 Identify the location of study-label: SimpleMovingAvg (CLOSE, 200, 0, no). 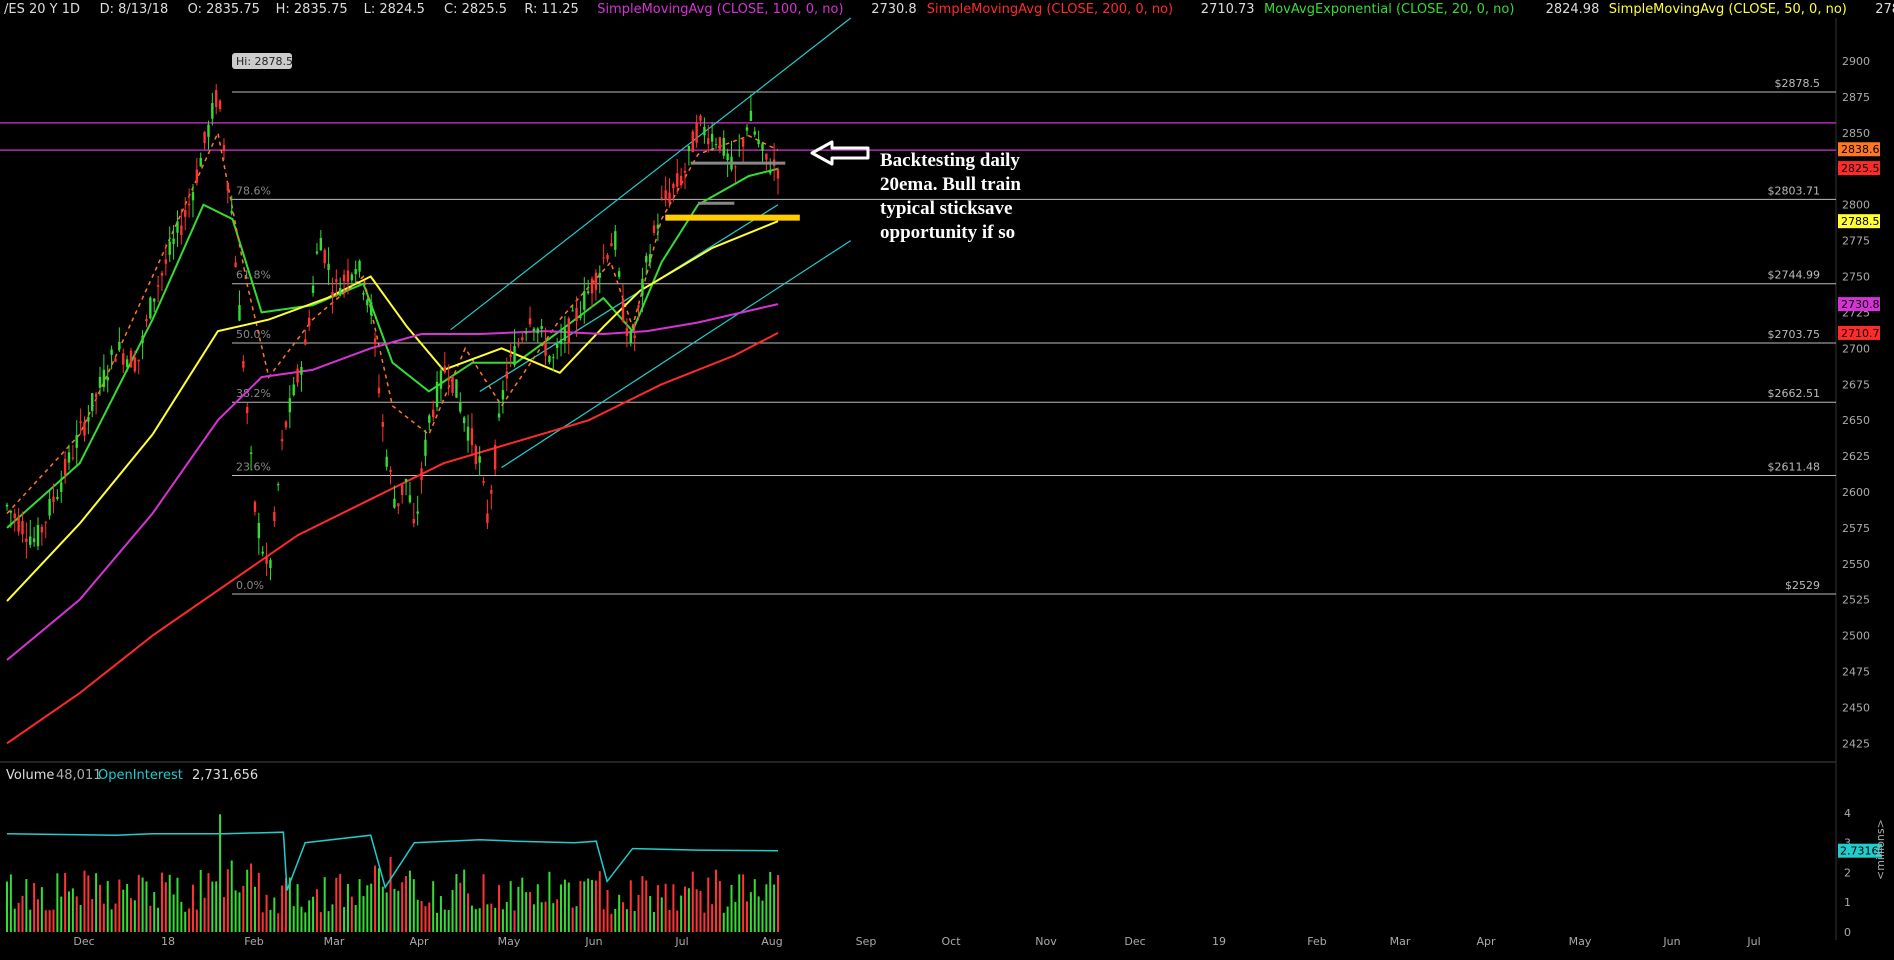
(1050, 9).